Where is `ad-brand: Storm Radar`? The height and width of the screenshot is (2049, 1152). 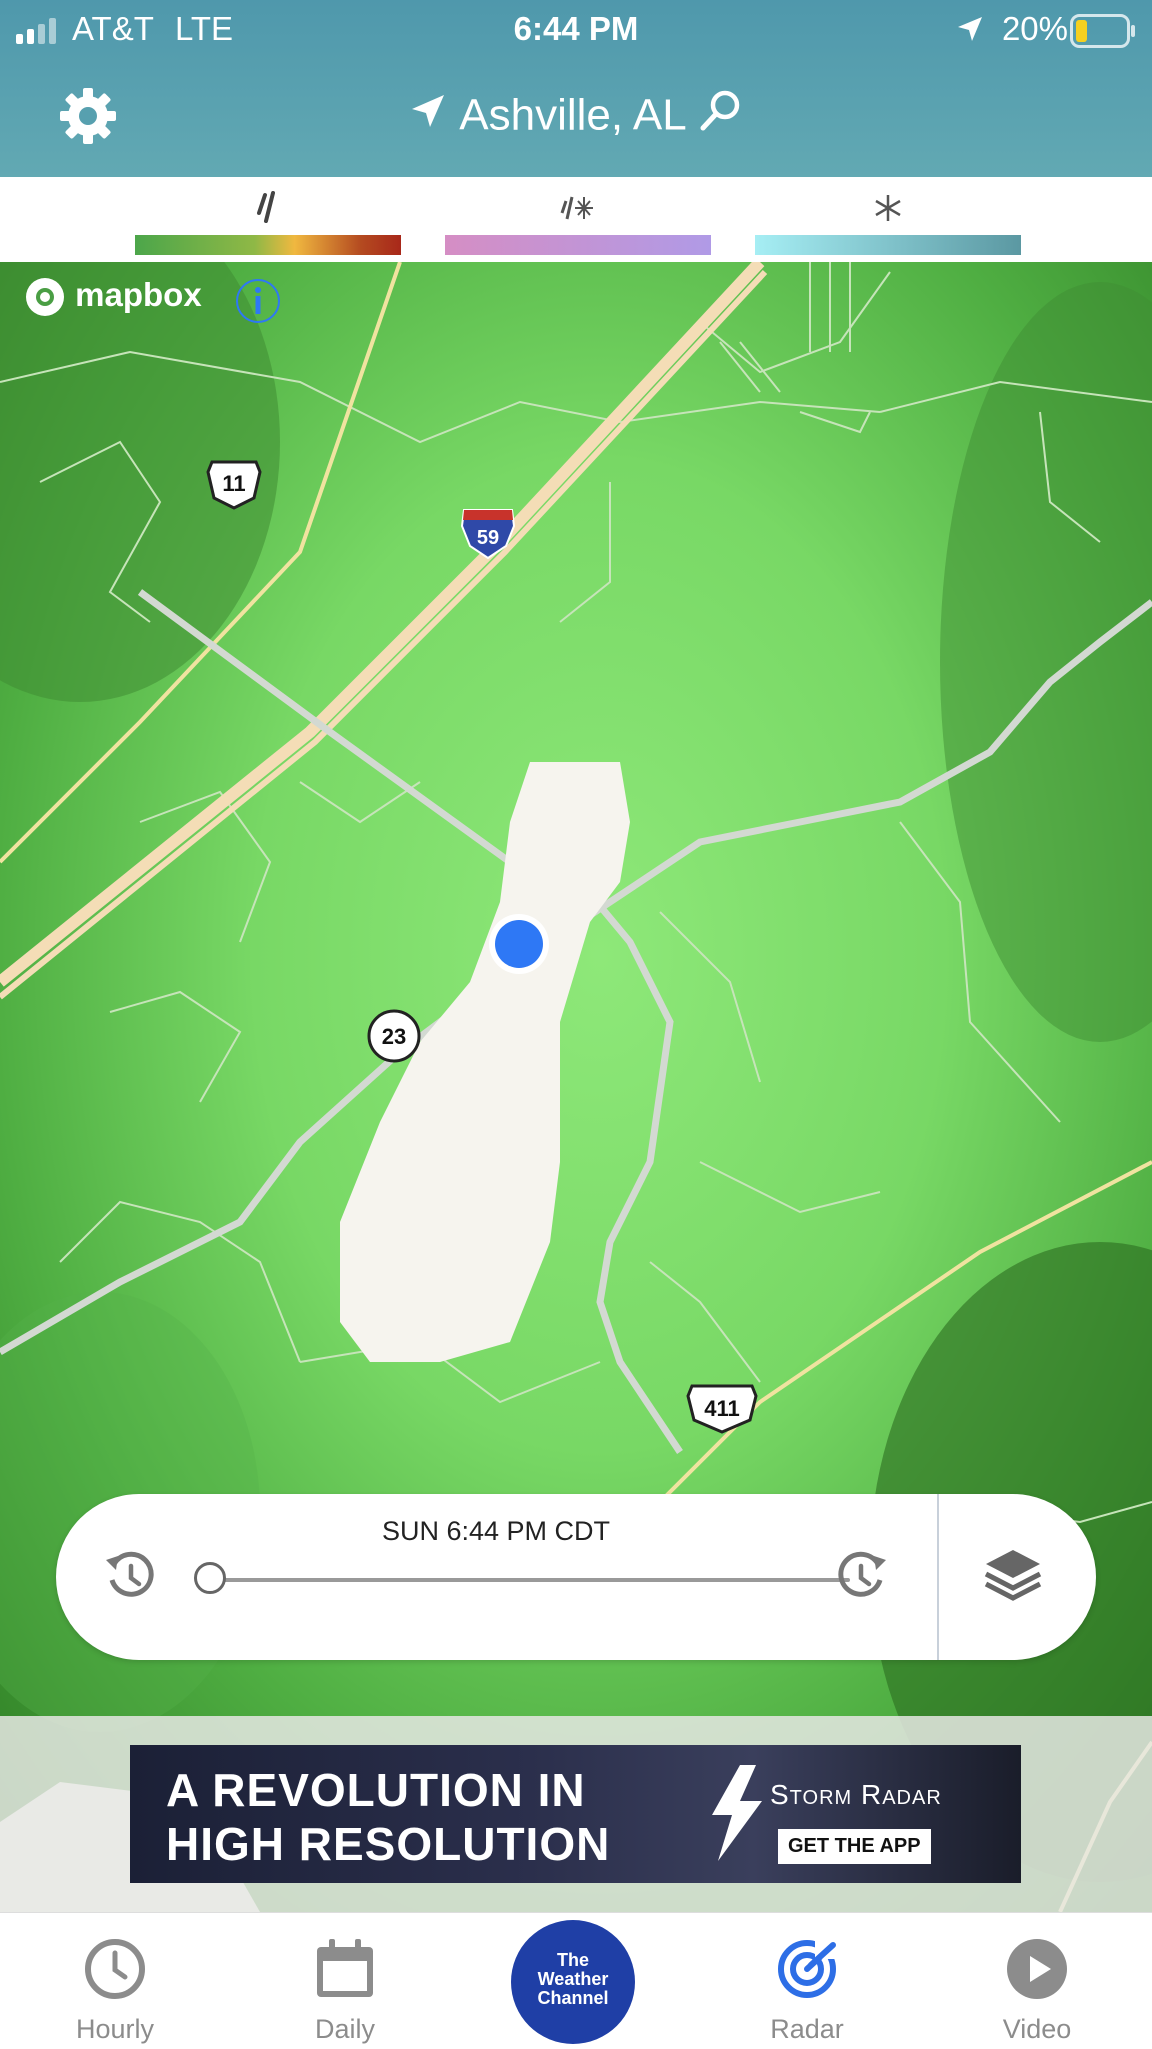 ad-brand: Storm Radar is located at coordinates (856, 1794).